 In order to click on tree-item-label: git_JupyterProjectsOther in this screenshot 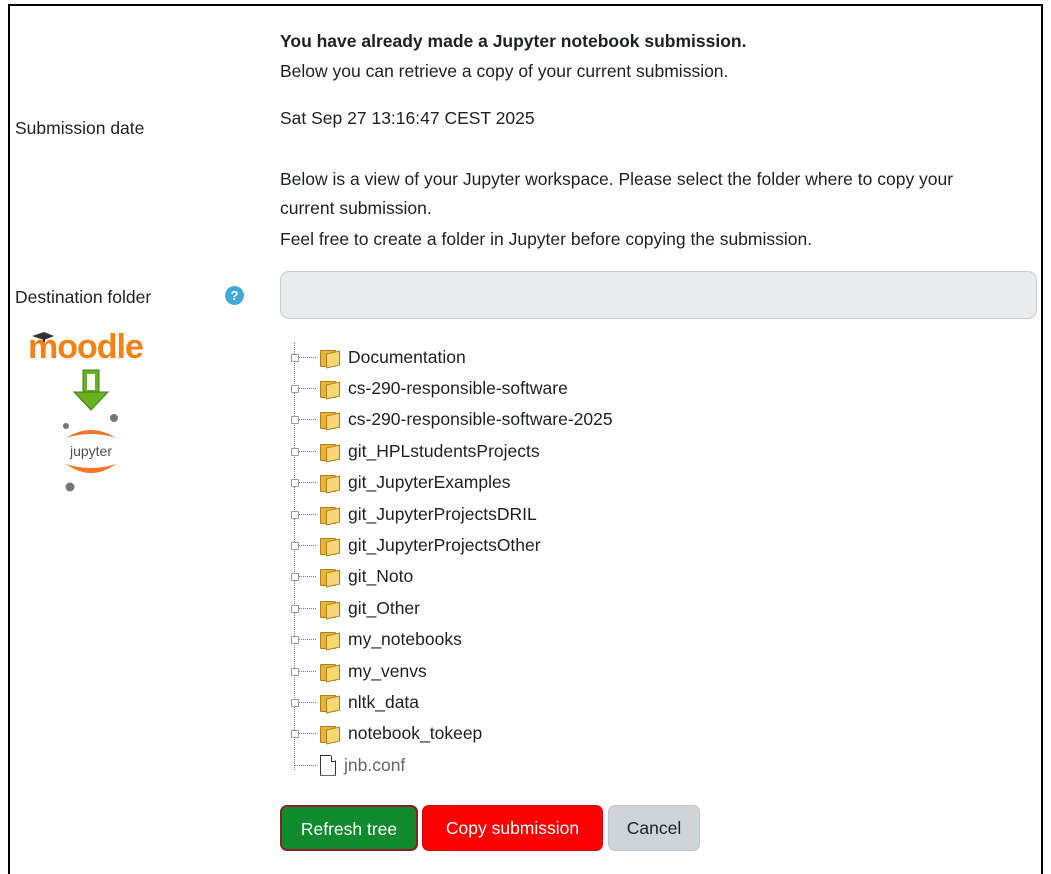, I will do `click(444, 544)`.